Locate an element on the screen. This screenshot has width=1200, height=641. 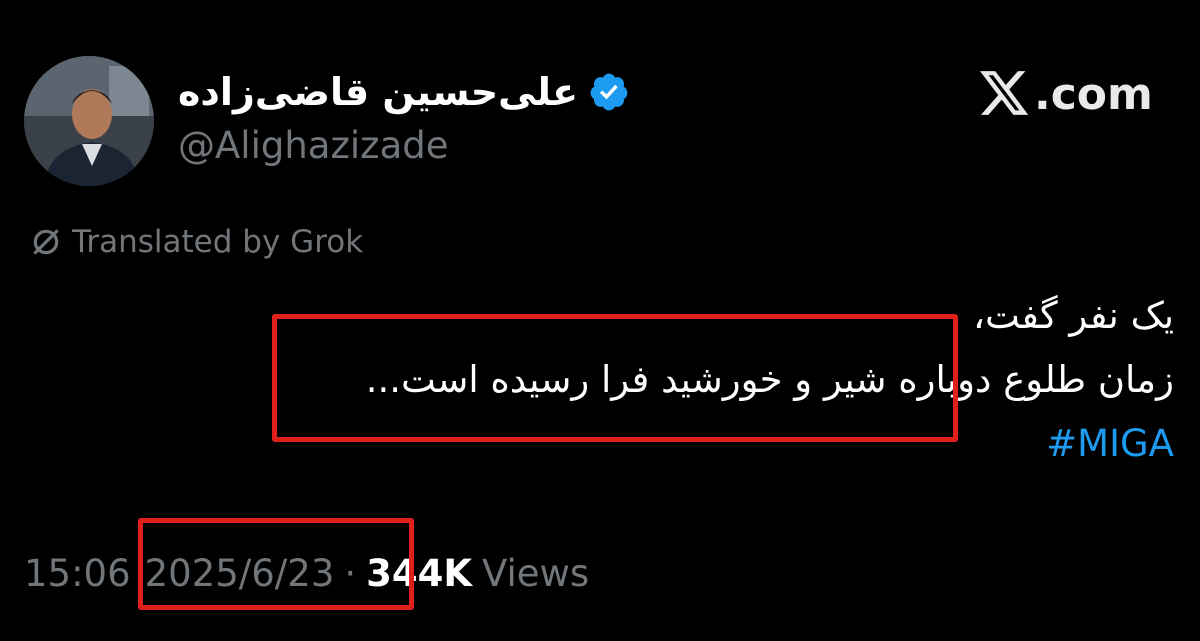
views-label: Views is located at coordinates (535, 573).